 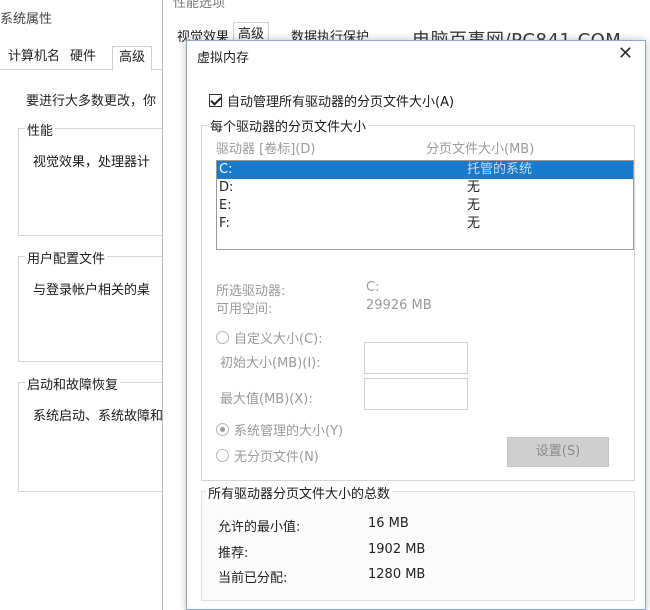 What do you see at coordinates (397, 574) in the screenshot?
I see `totals-value: 1280 MB` at bounding box center [397, 574].